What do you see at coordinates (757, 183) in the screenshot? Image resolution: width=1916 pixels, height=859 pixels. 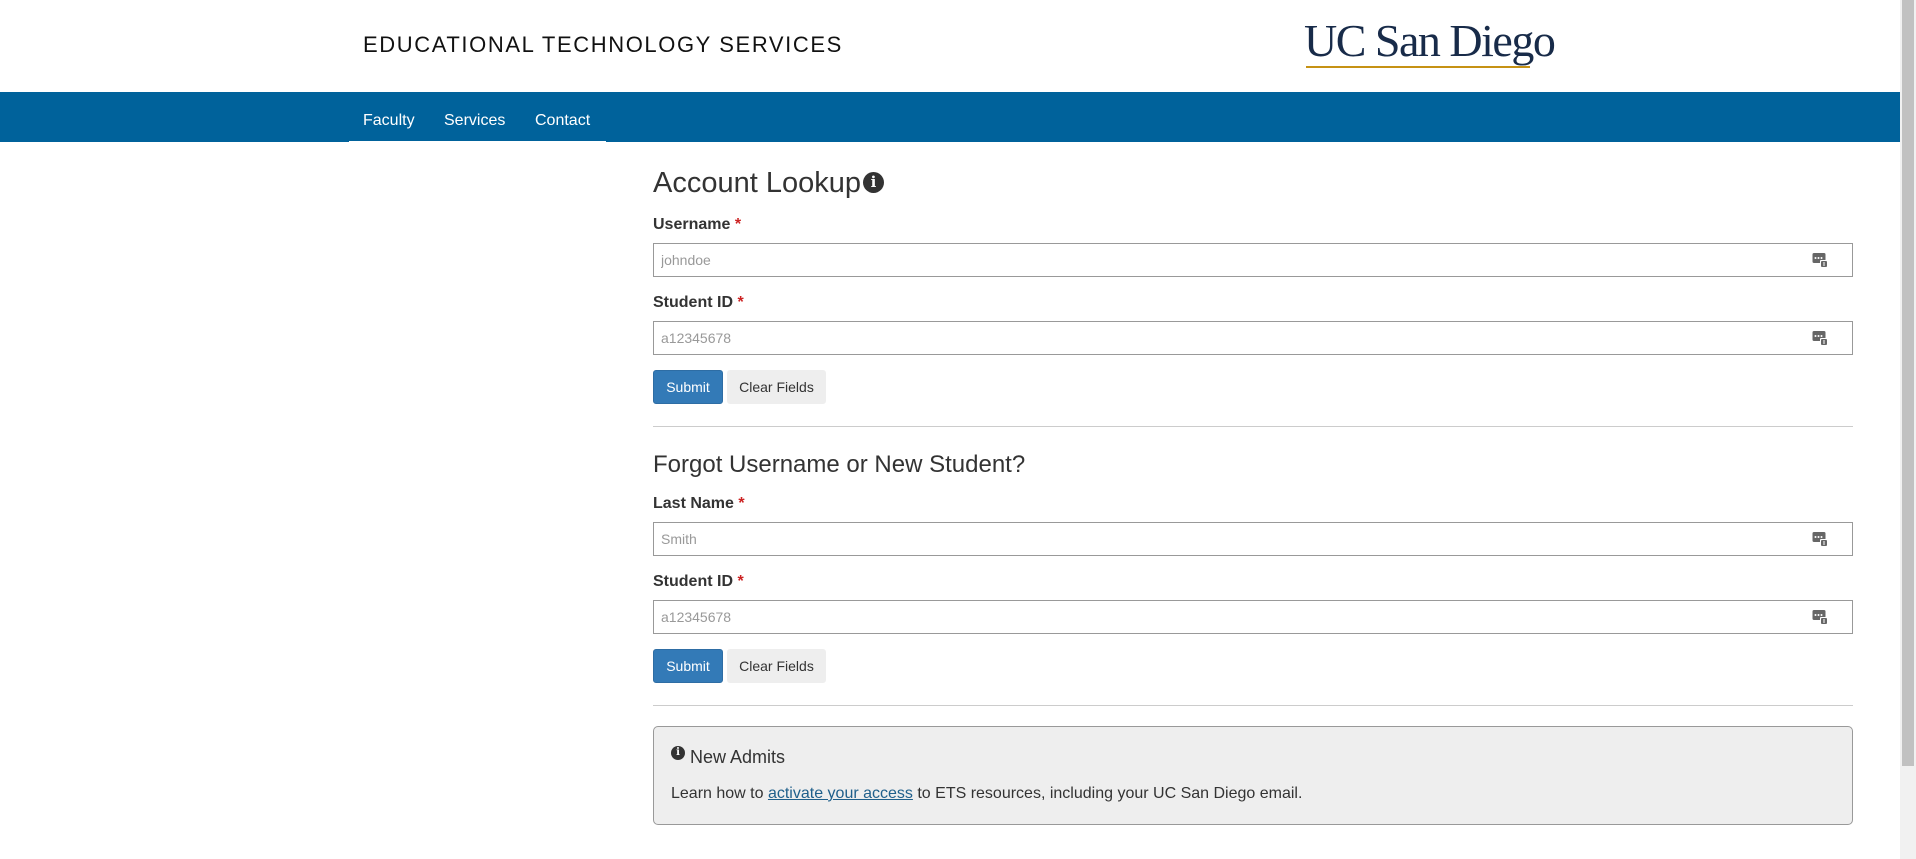 I see `page-title: Account Lookup` at bounding box center [757, 183].